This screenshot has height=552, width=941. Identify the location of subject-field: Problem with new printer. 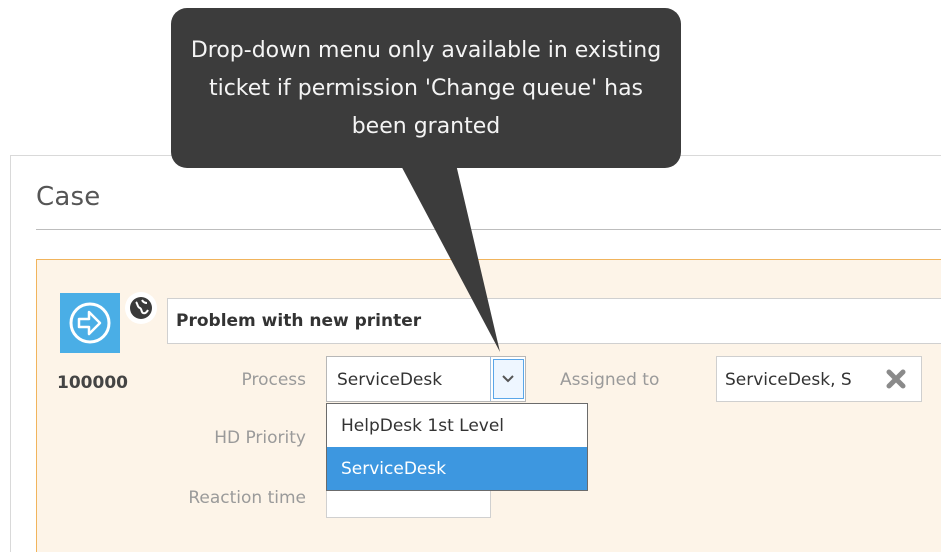
(554, 321).